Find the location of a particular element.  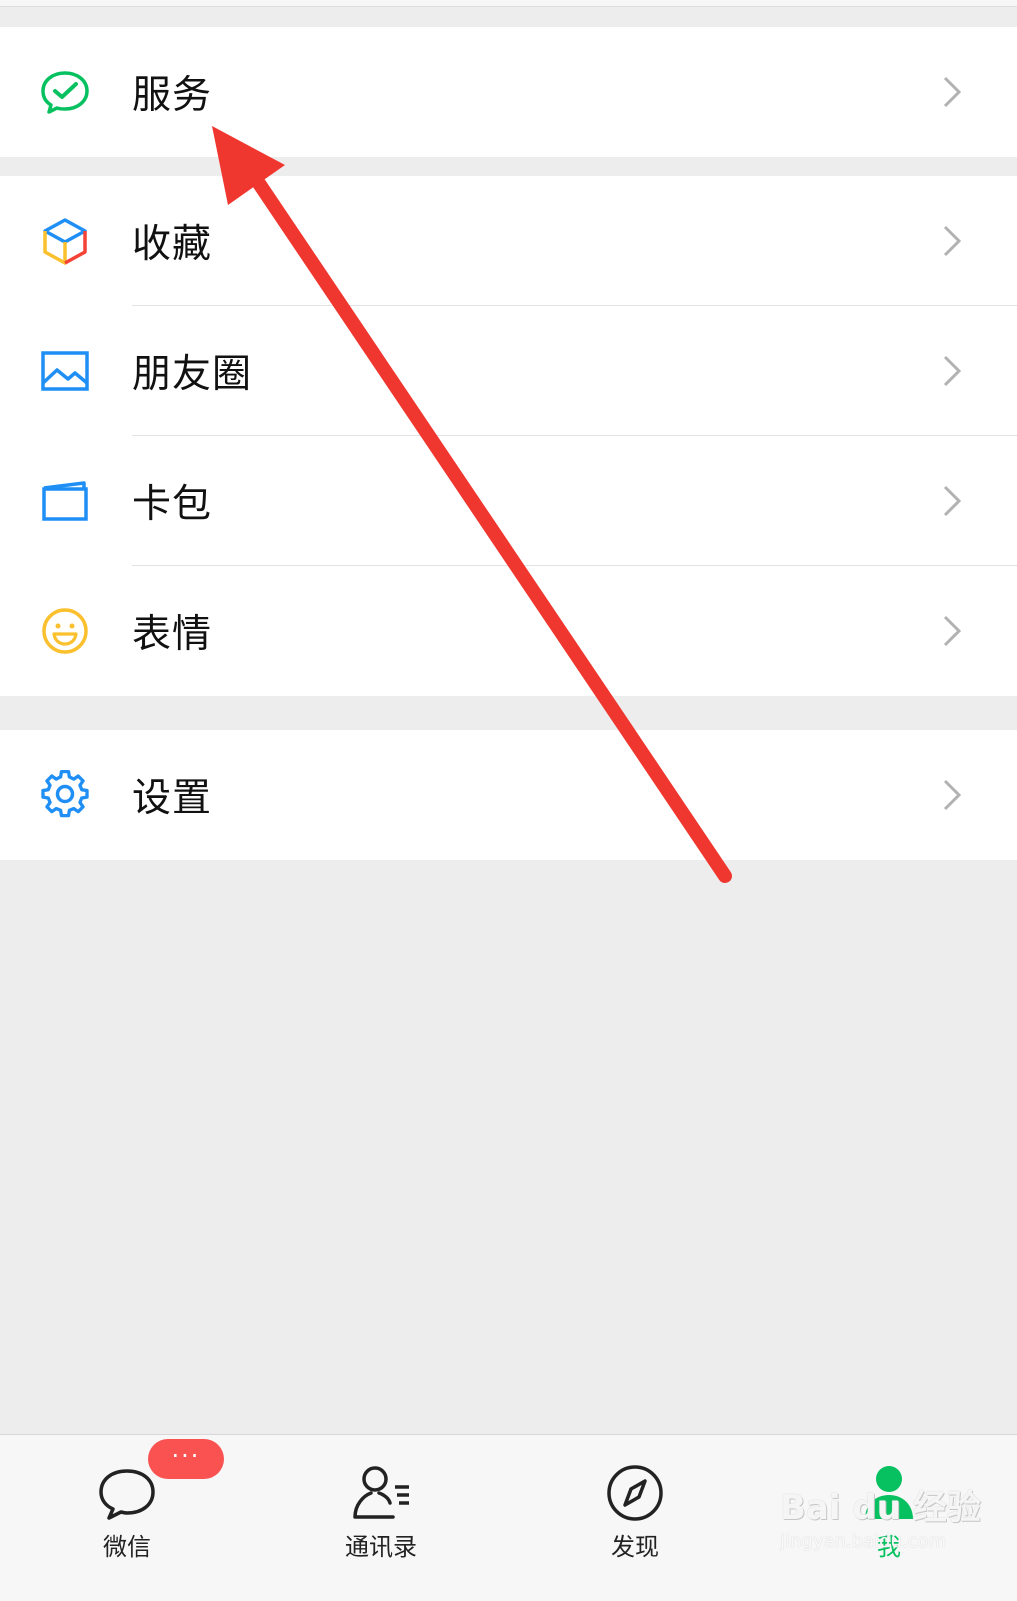

tab-chats: ··· 微信 is located at coordinates (127, 1518).